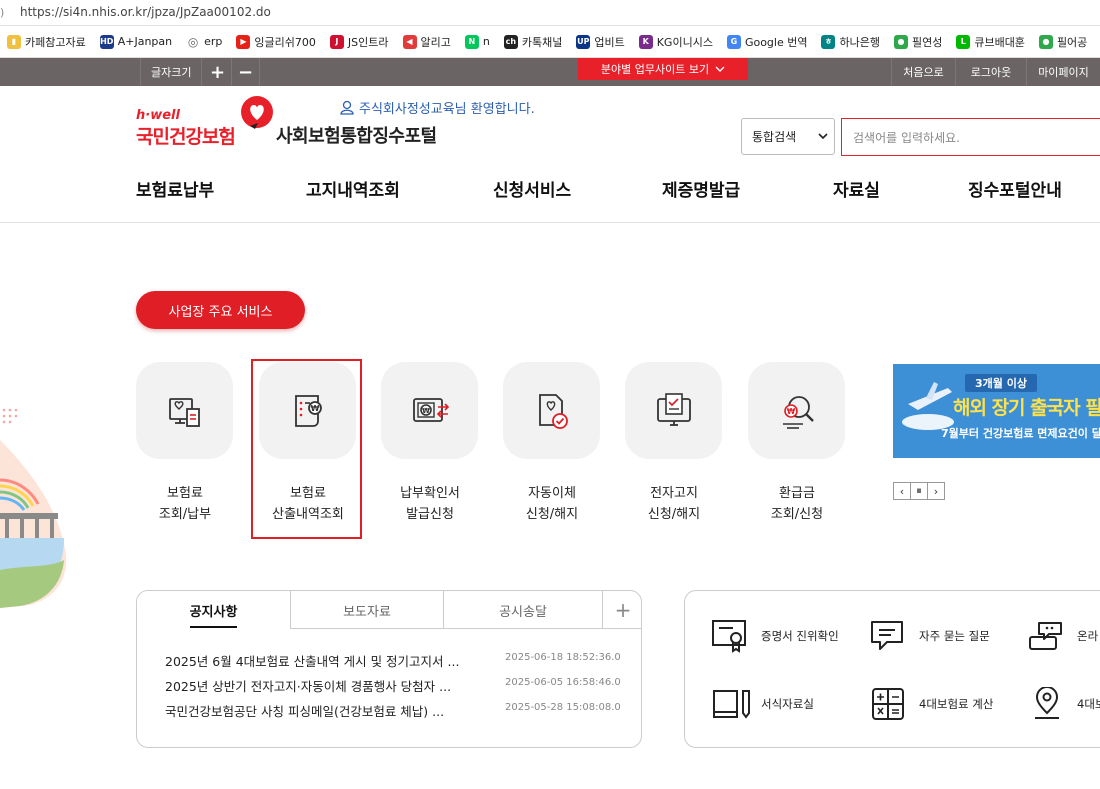 The height and width of the screenshot is (789, 1100). Describe the element at coordinates (1088, 704) in the screenshot. I see `quicklink-label: 4대보` at that location.